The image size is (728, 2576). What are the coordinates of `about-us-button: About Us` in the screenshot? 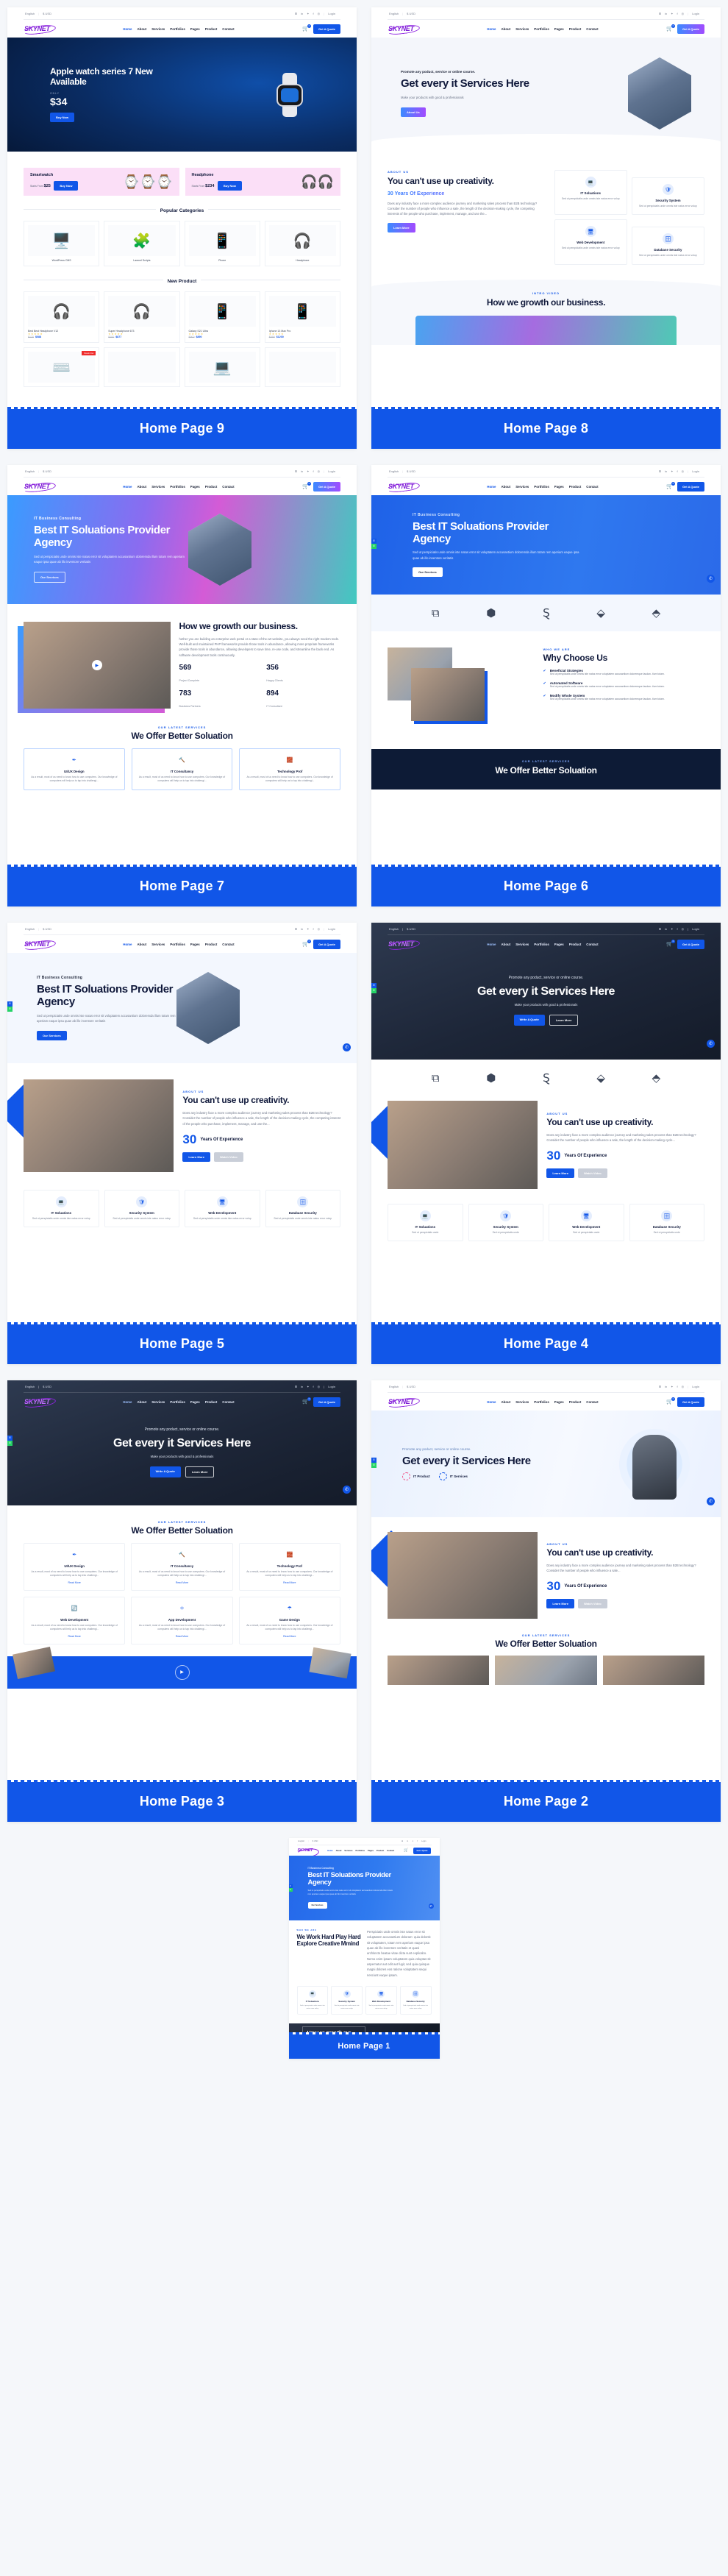 It's located at (413, 112).